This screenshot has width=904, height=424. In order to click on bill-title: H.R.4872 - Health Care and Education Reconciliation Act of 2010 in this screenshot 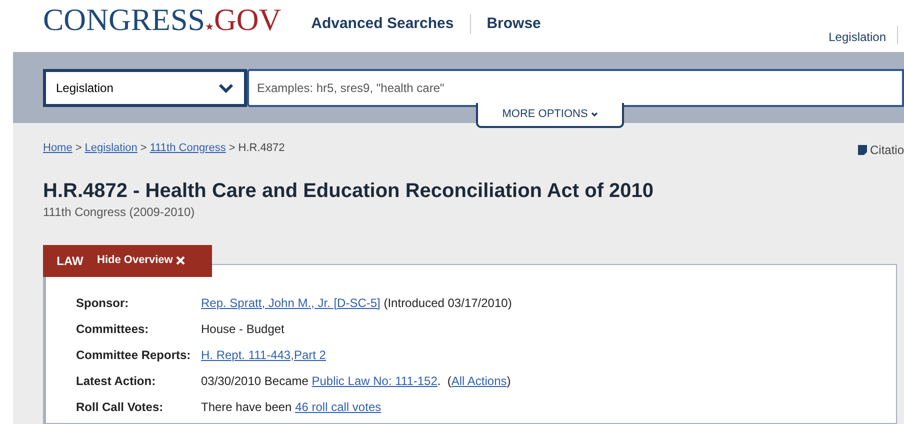, I will do `click(349, 190)`.